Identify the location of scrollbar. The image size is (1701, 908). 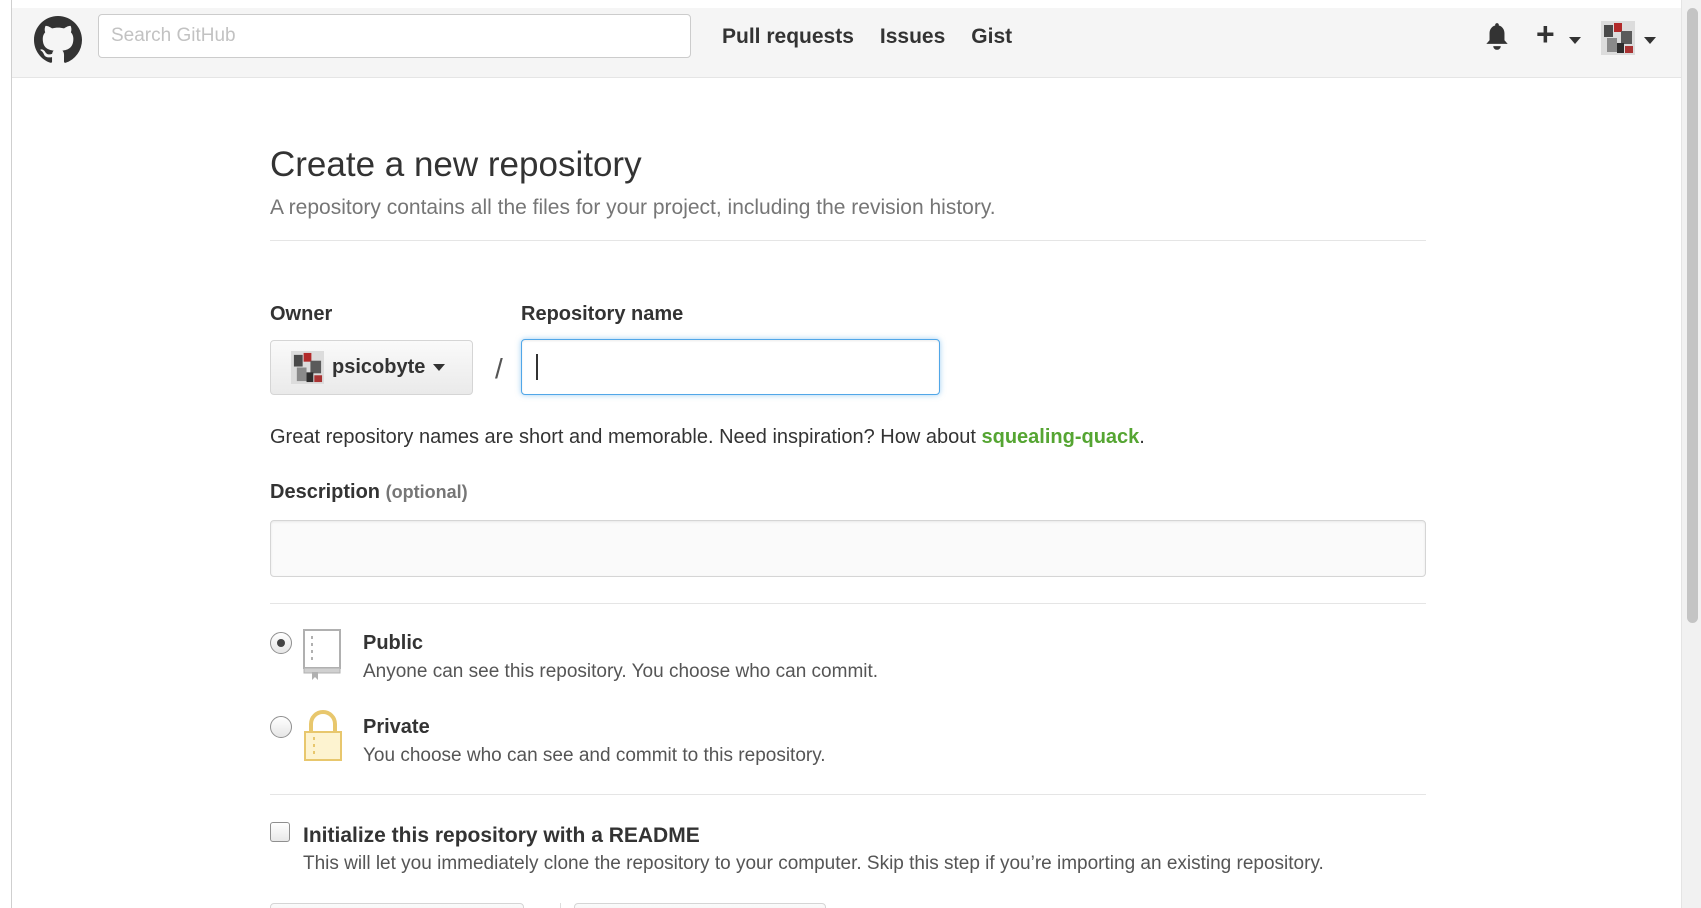
(1691, 454).